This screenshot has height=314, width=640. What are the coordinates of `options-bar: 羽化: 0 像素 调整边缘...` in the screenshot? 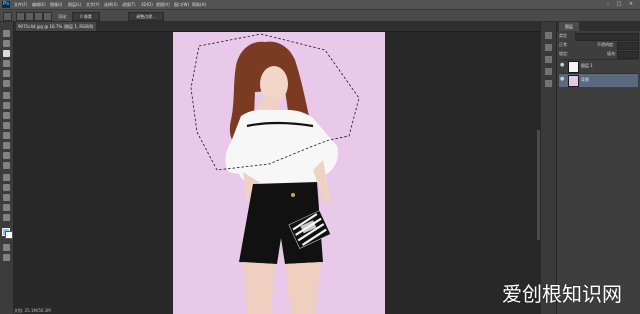 It's located at (320, 16).